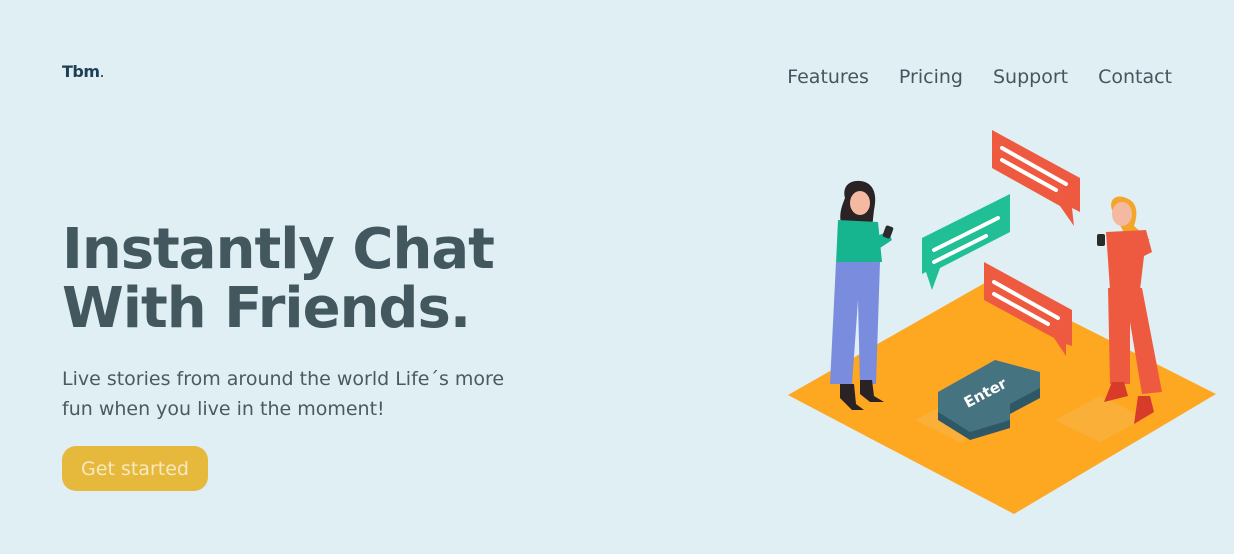 The image size is (1234, 554). I want to click on nav-link-contact: Contact, so click(1135, 77).